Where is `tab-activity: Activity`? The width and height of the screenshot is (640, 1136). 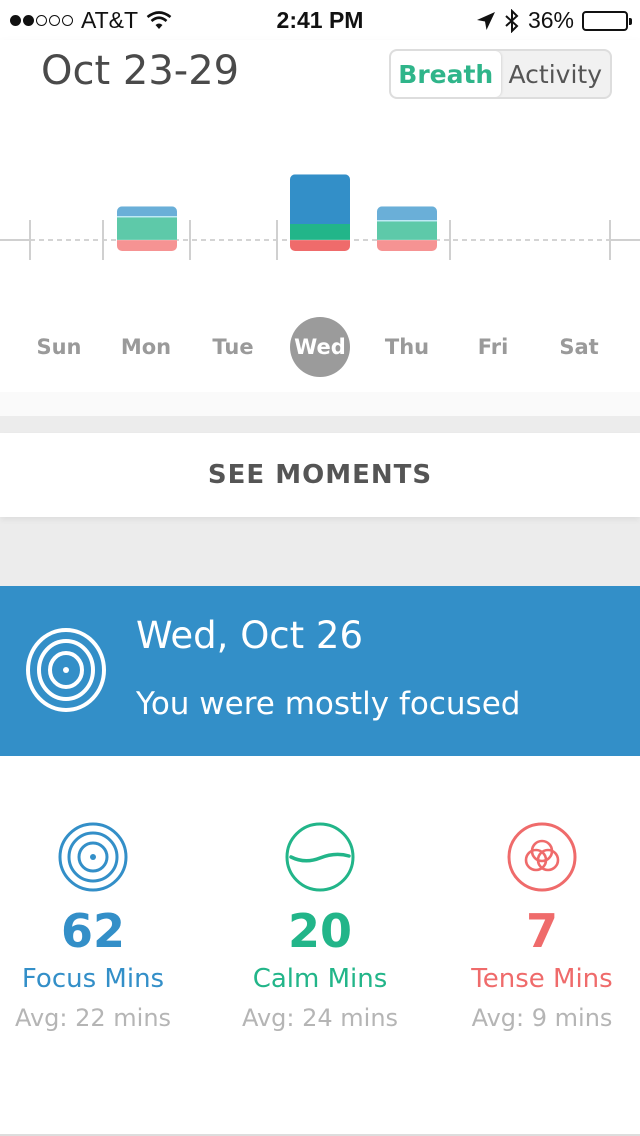 tab-activity: Activity is located at coordinates (556, 74).